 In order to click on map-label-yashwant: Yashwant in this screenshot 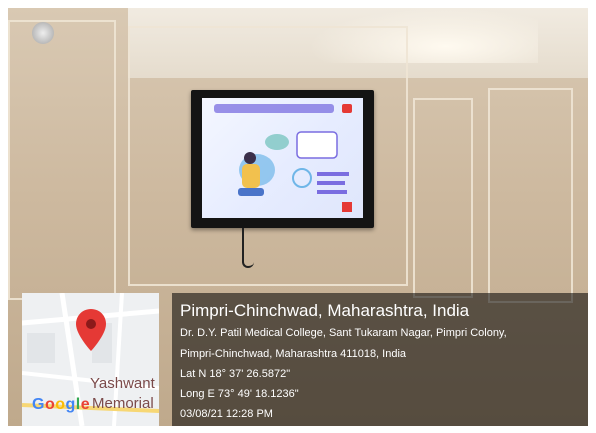, I will do `click(122, 383)`.